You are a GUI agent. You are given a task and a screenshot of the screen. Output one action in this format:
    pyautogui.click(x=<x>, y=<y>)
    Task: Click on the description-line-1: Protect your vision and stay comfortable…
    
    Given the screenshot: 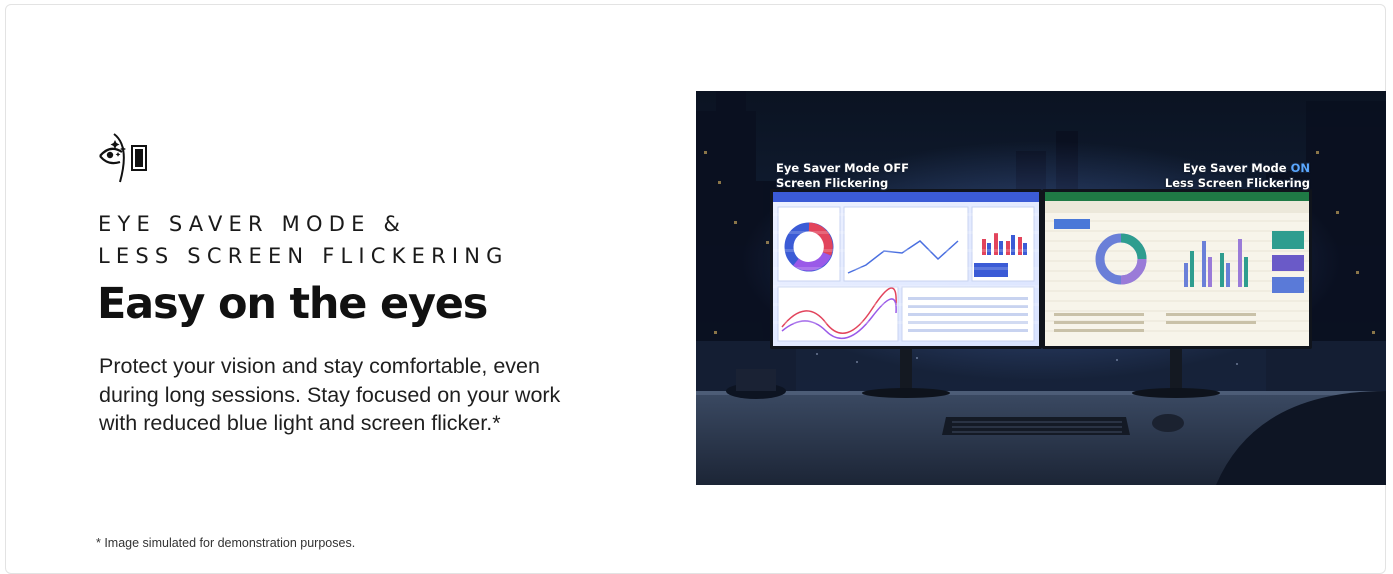 What is the action you would take?
    pyautogui.click(x=319, y=366)
    